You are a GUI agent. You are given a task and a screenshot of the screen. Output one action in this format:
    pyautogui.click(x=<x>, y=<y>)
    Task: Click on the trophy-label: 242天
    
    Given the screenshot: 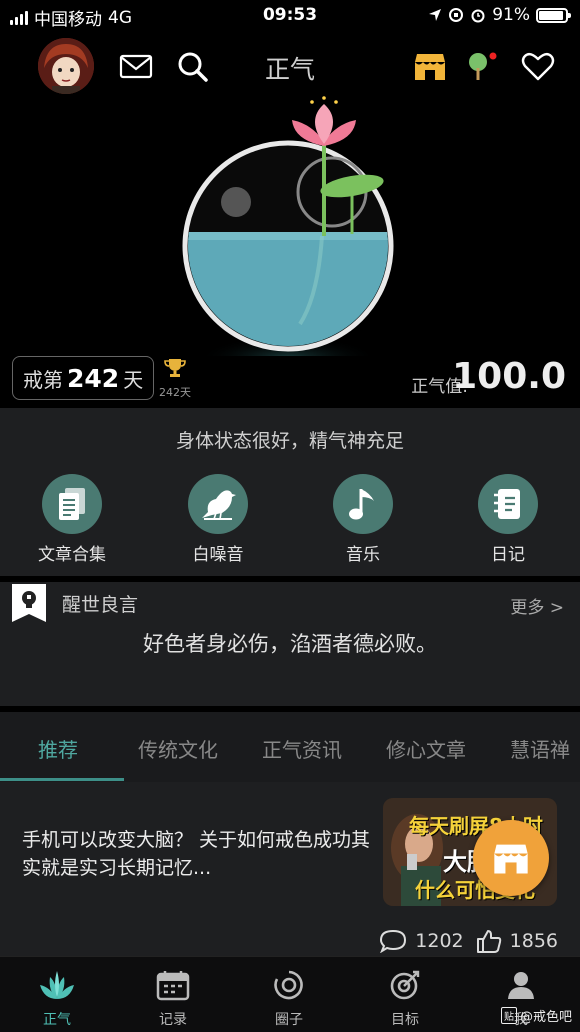 What is the action you would take?
    pyautogui.click(x=175, y=392)
    